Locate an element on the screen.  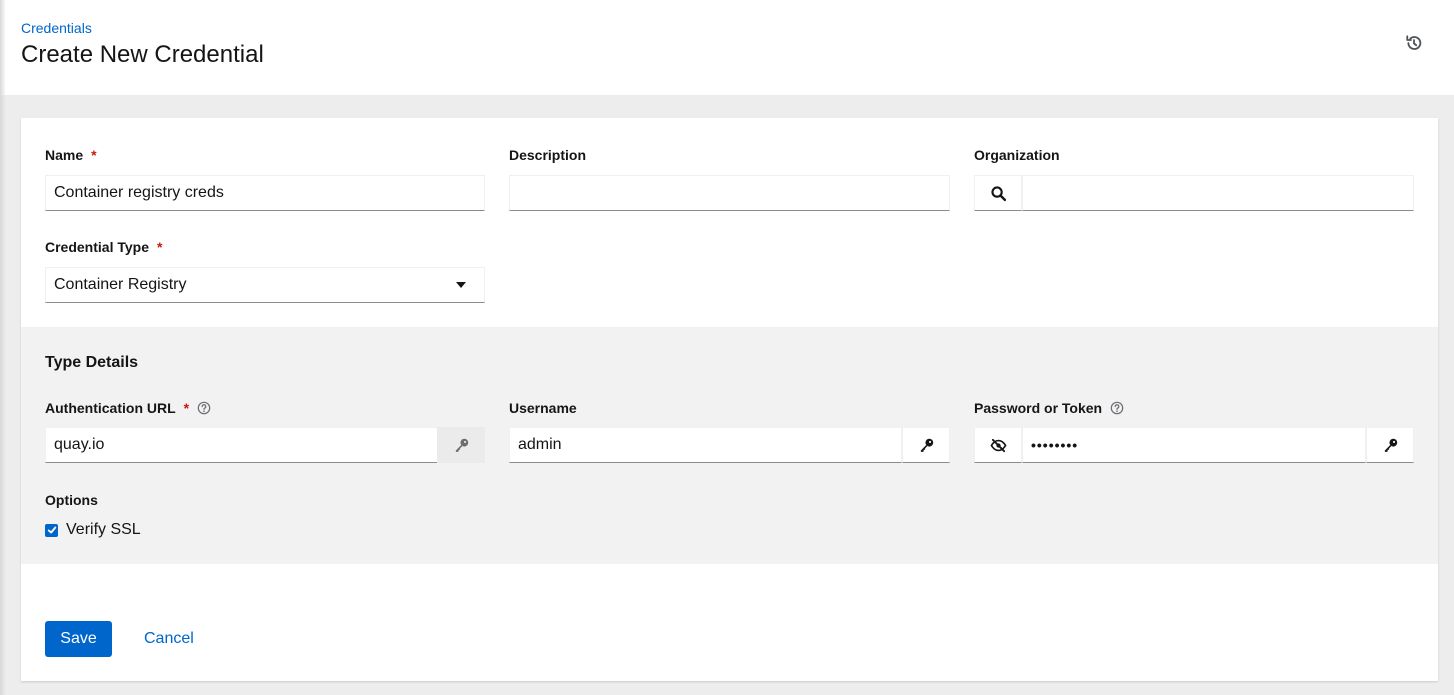
password-group: •••••••• is located at coordinates (1194, 445).